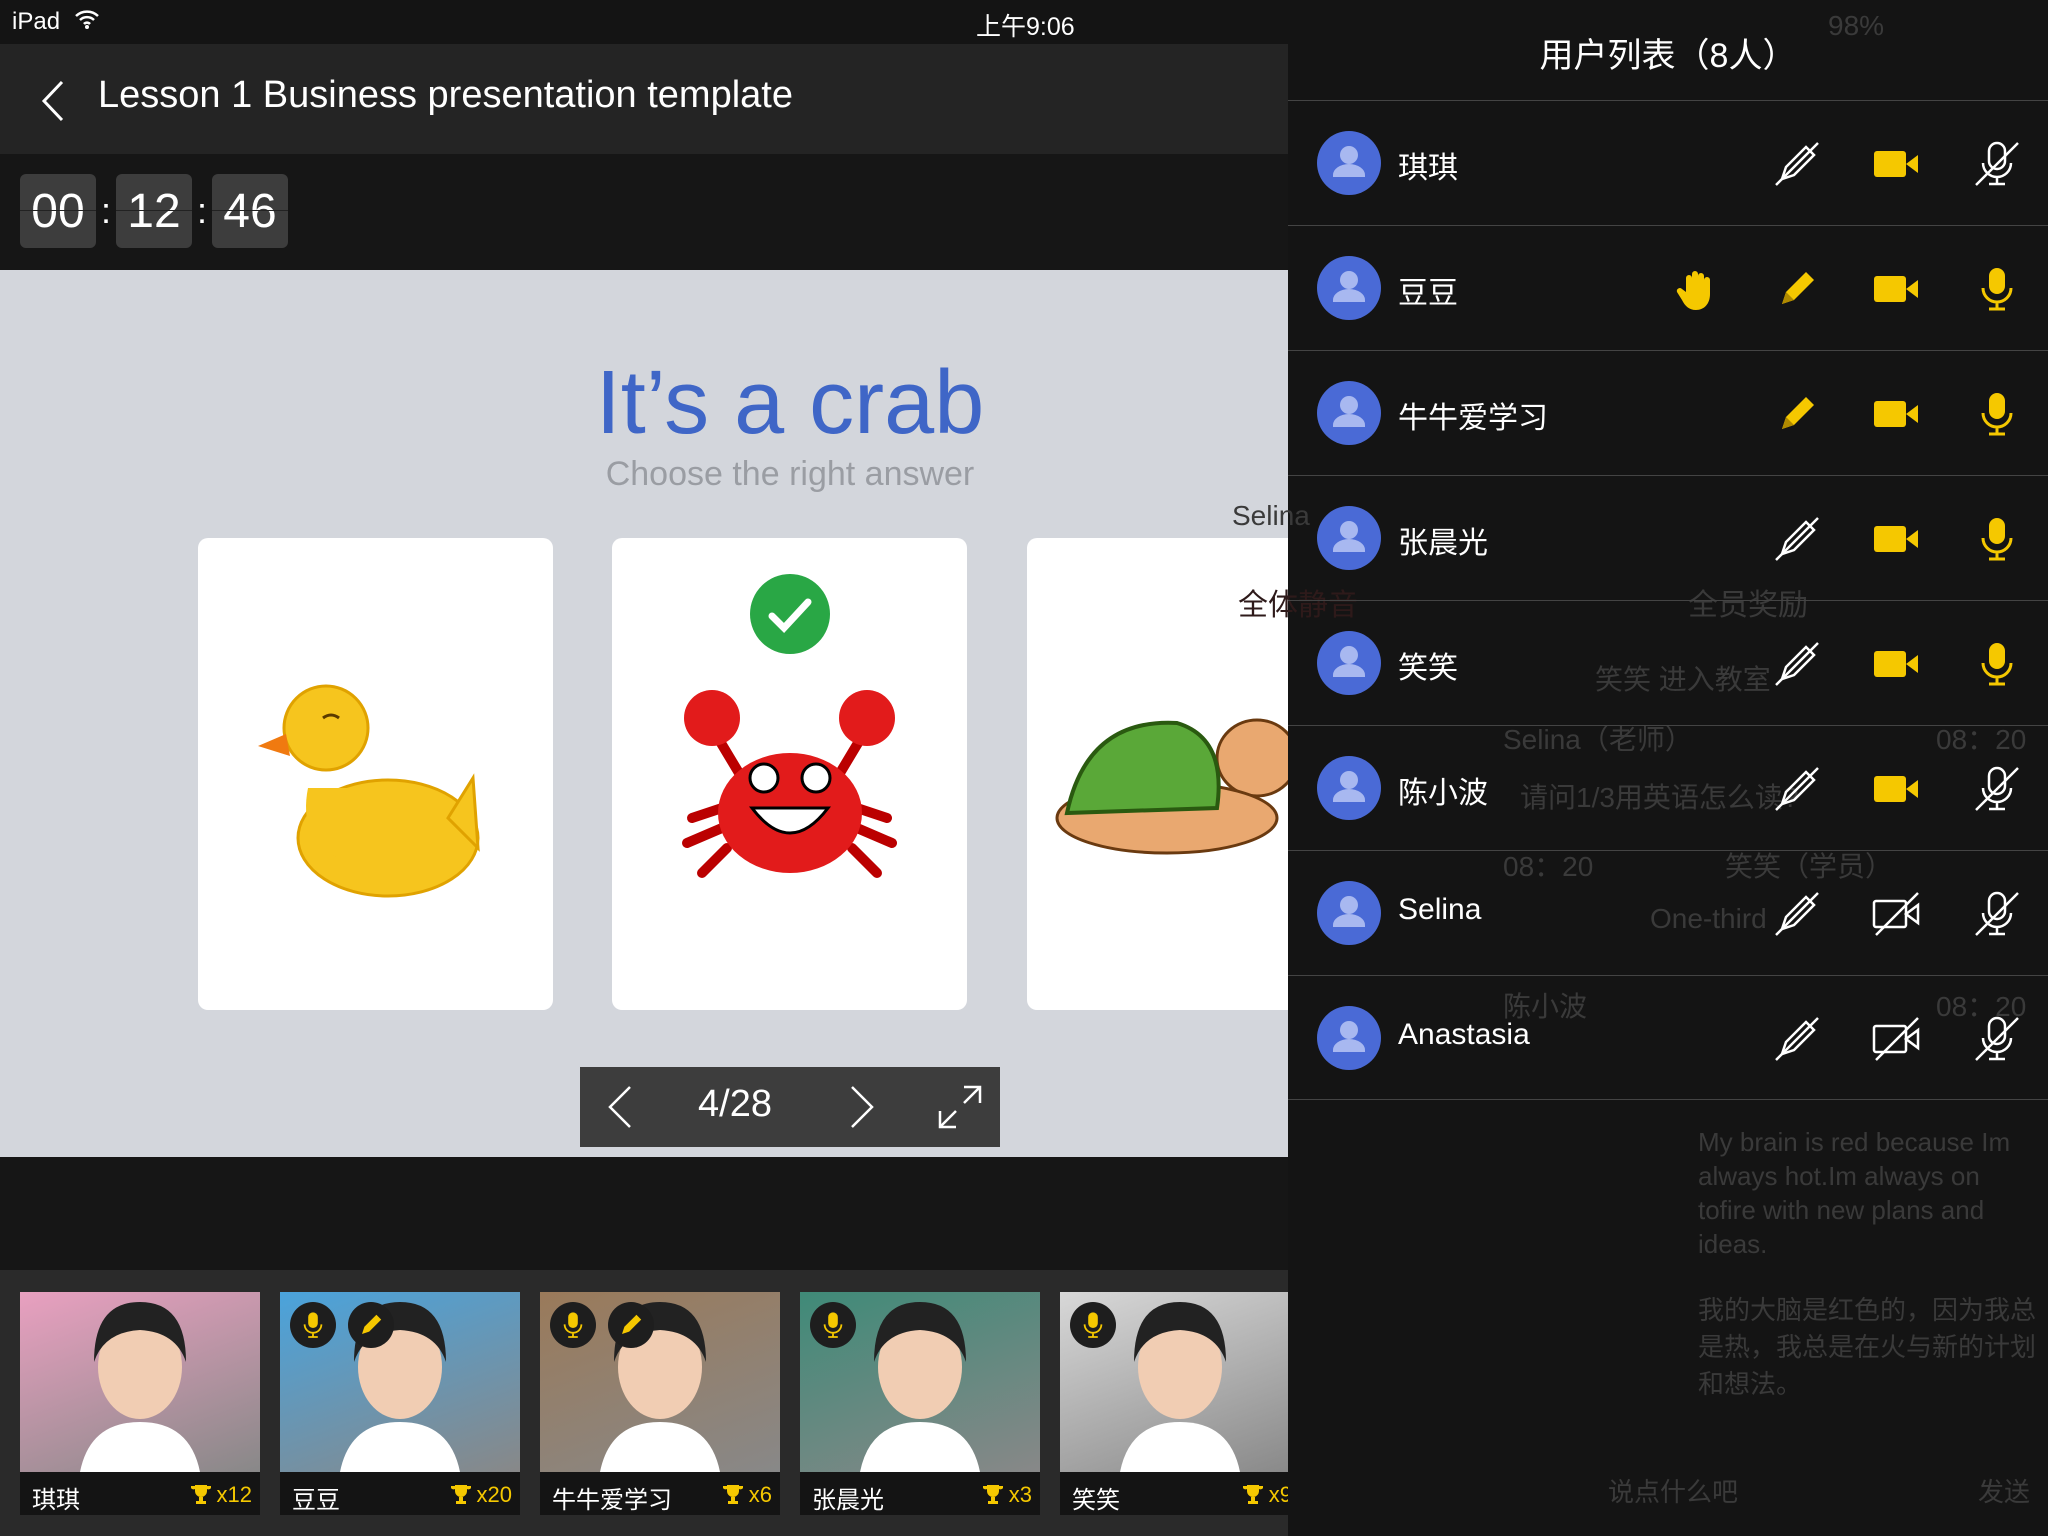  Describe the element at coordinates (1096, 1500) in the screenshot. I see `student-name: 笑笑` at that location.